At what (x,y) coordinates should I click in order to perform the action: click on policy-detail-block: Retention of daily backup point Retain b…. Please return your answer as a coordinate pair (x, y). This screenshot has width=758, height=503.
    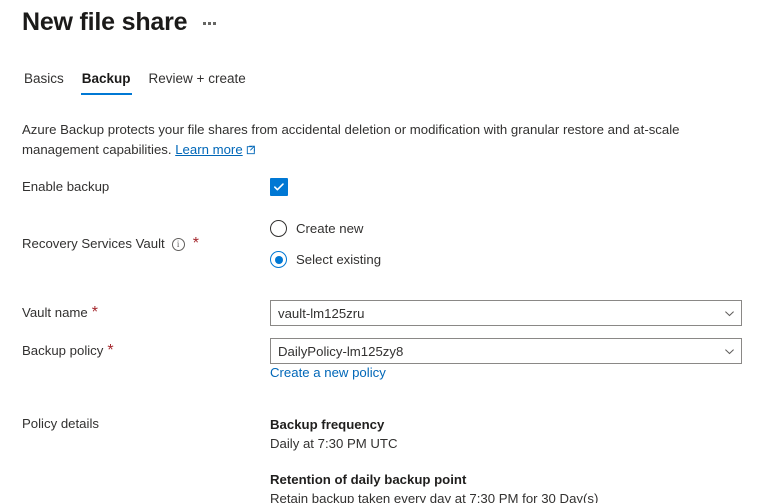
    Looking at the image, I should click on (434, 486).